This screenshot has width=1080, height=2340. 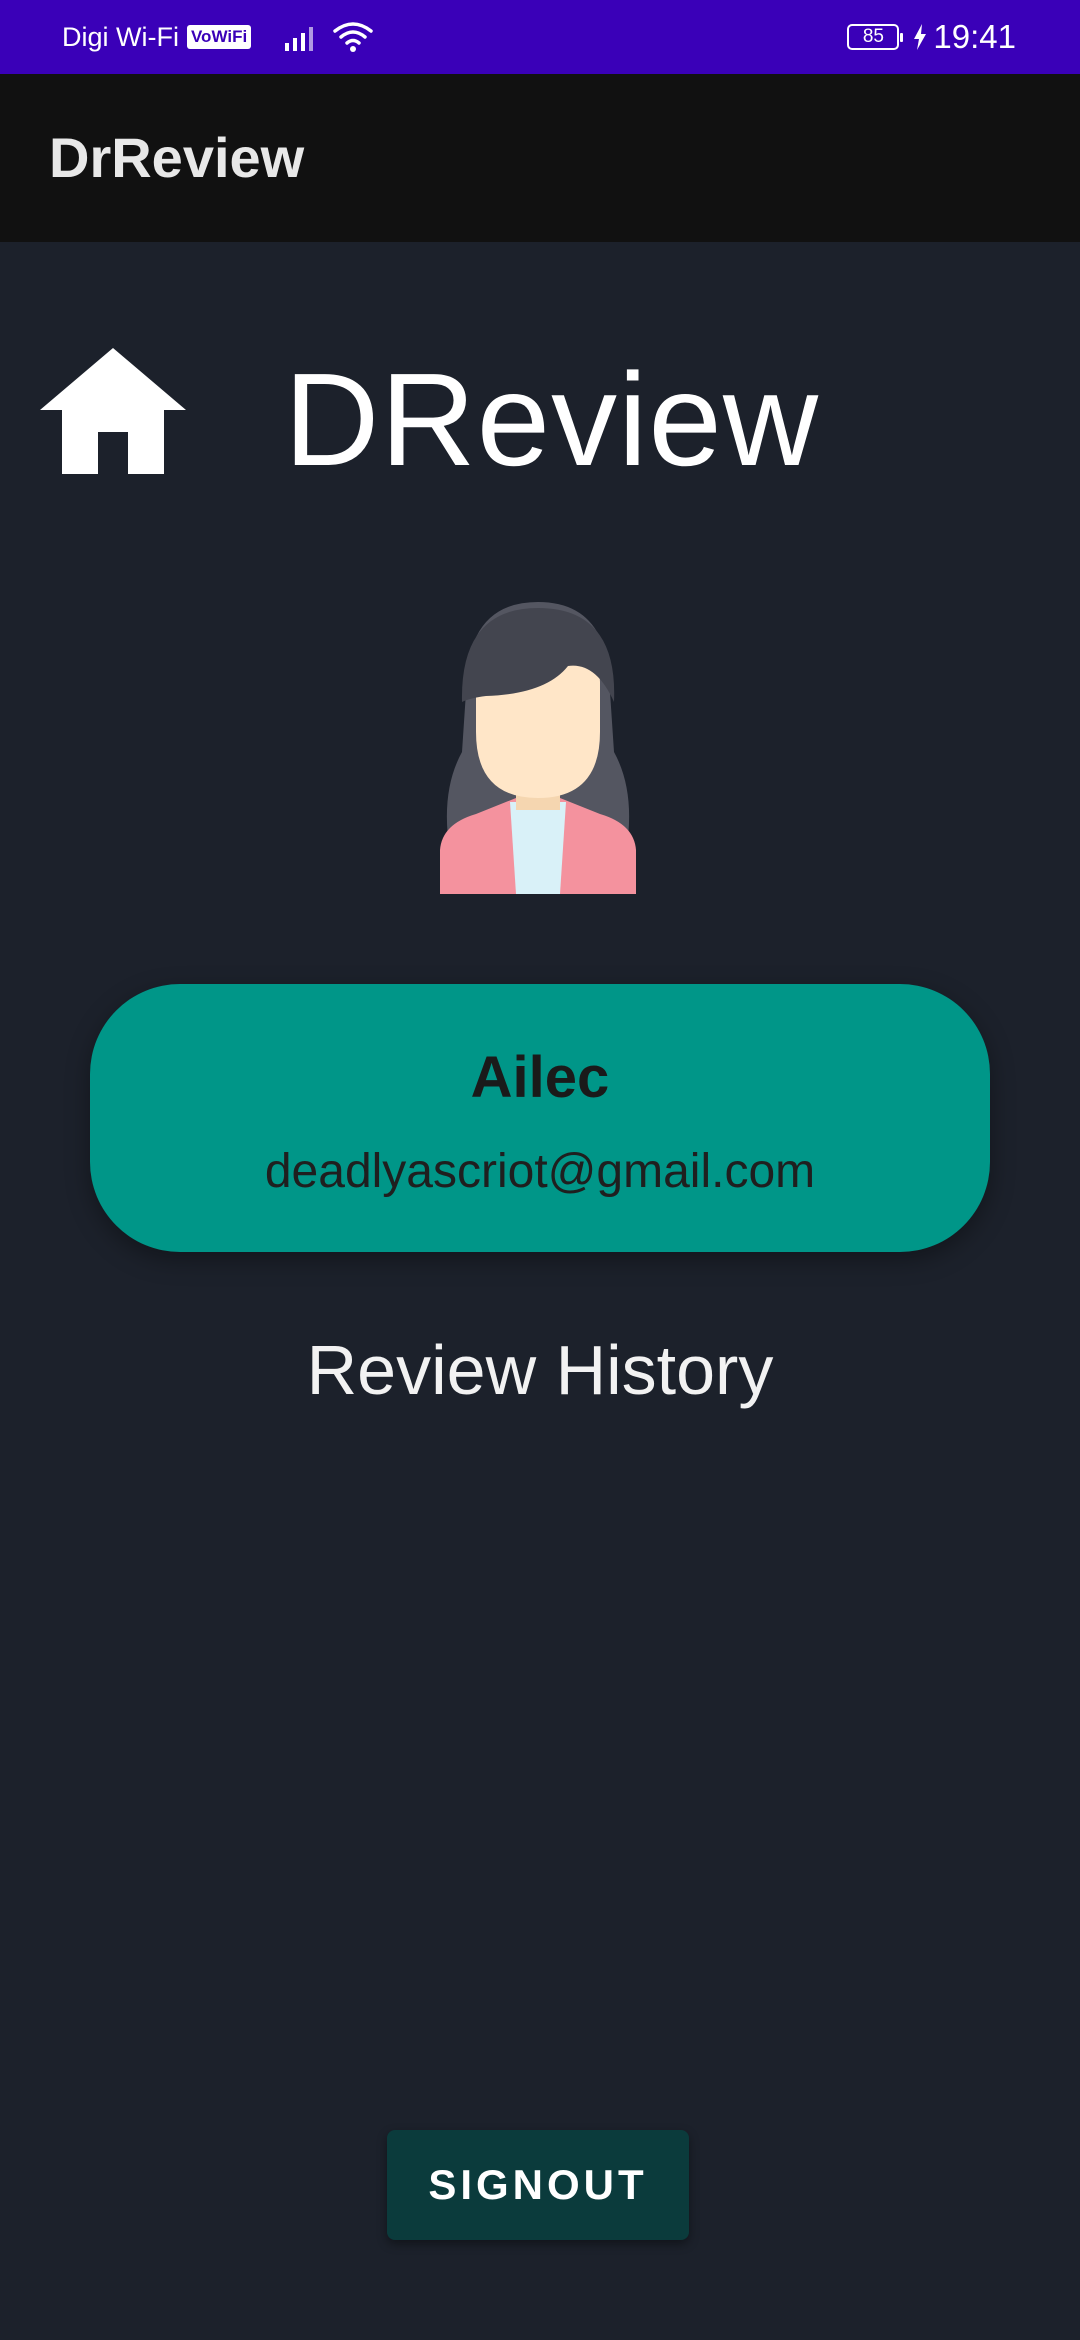 I want to click on female-avatar-icon, so click(x=538, y=748).